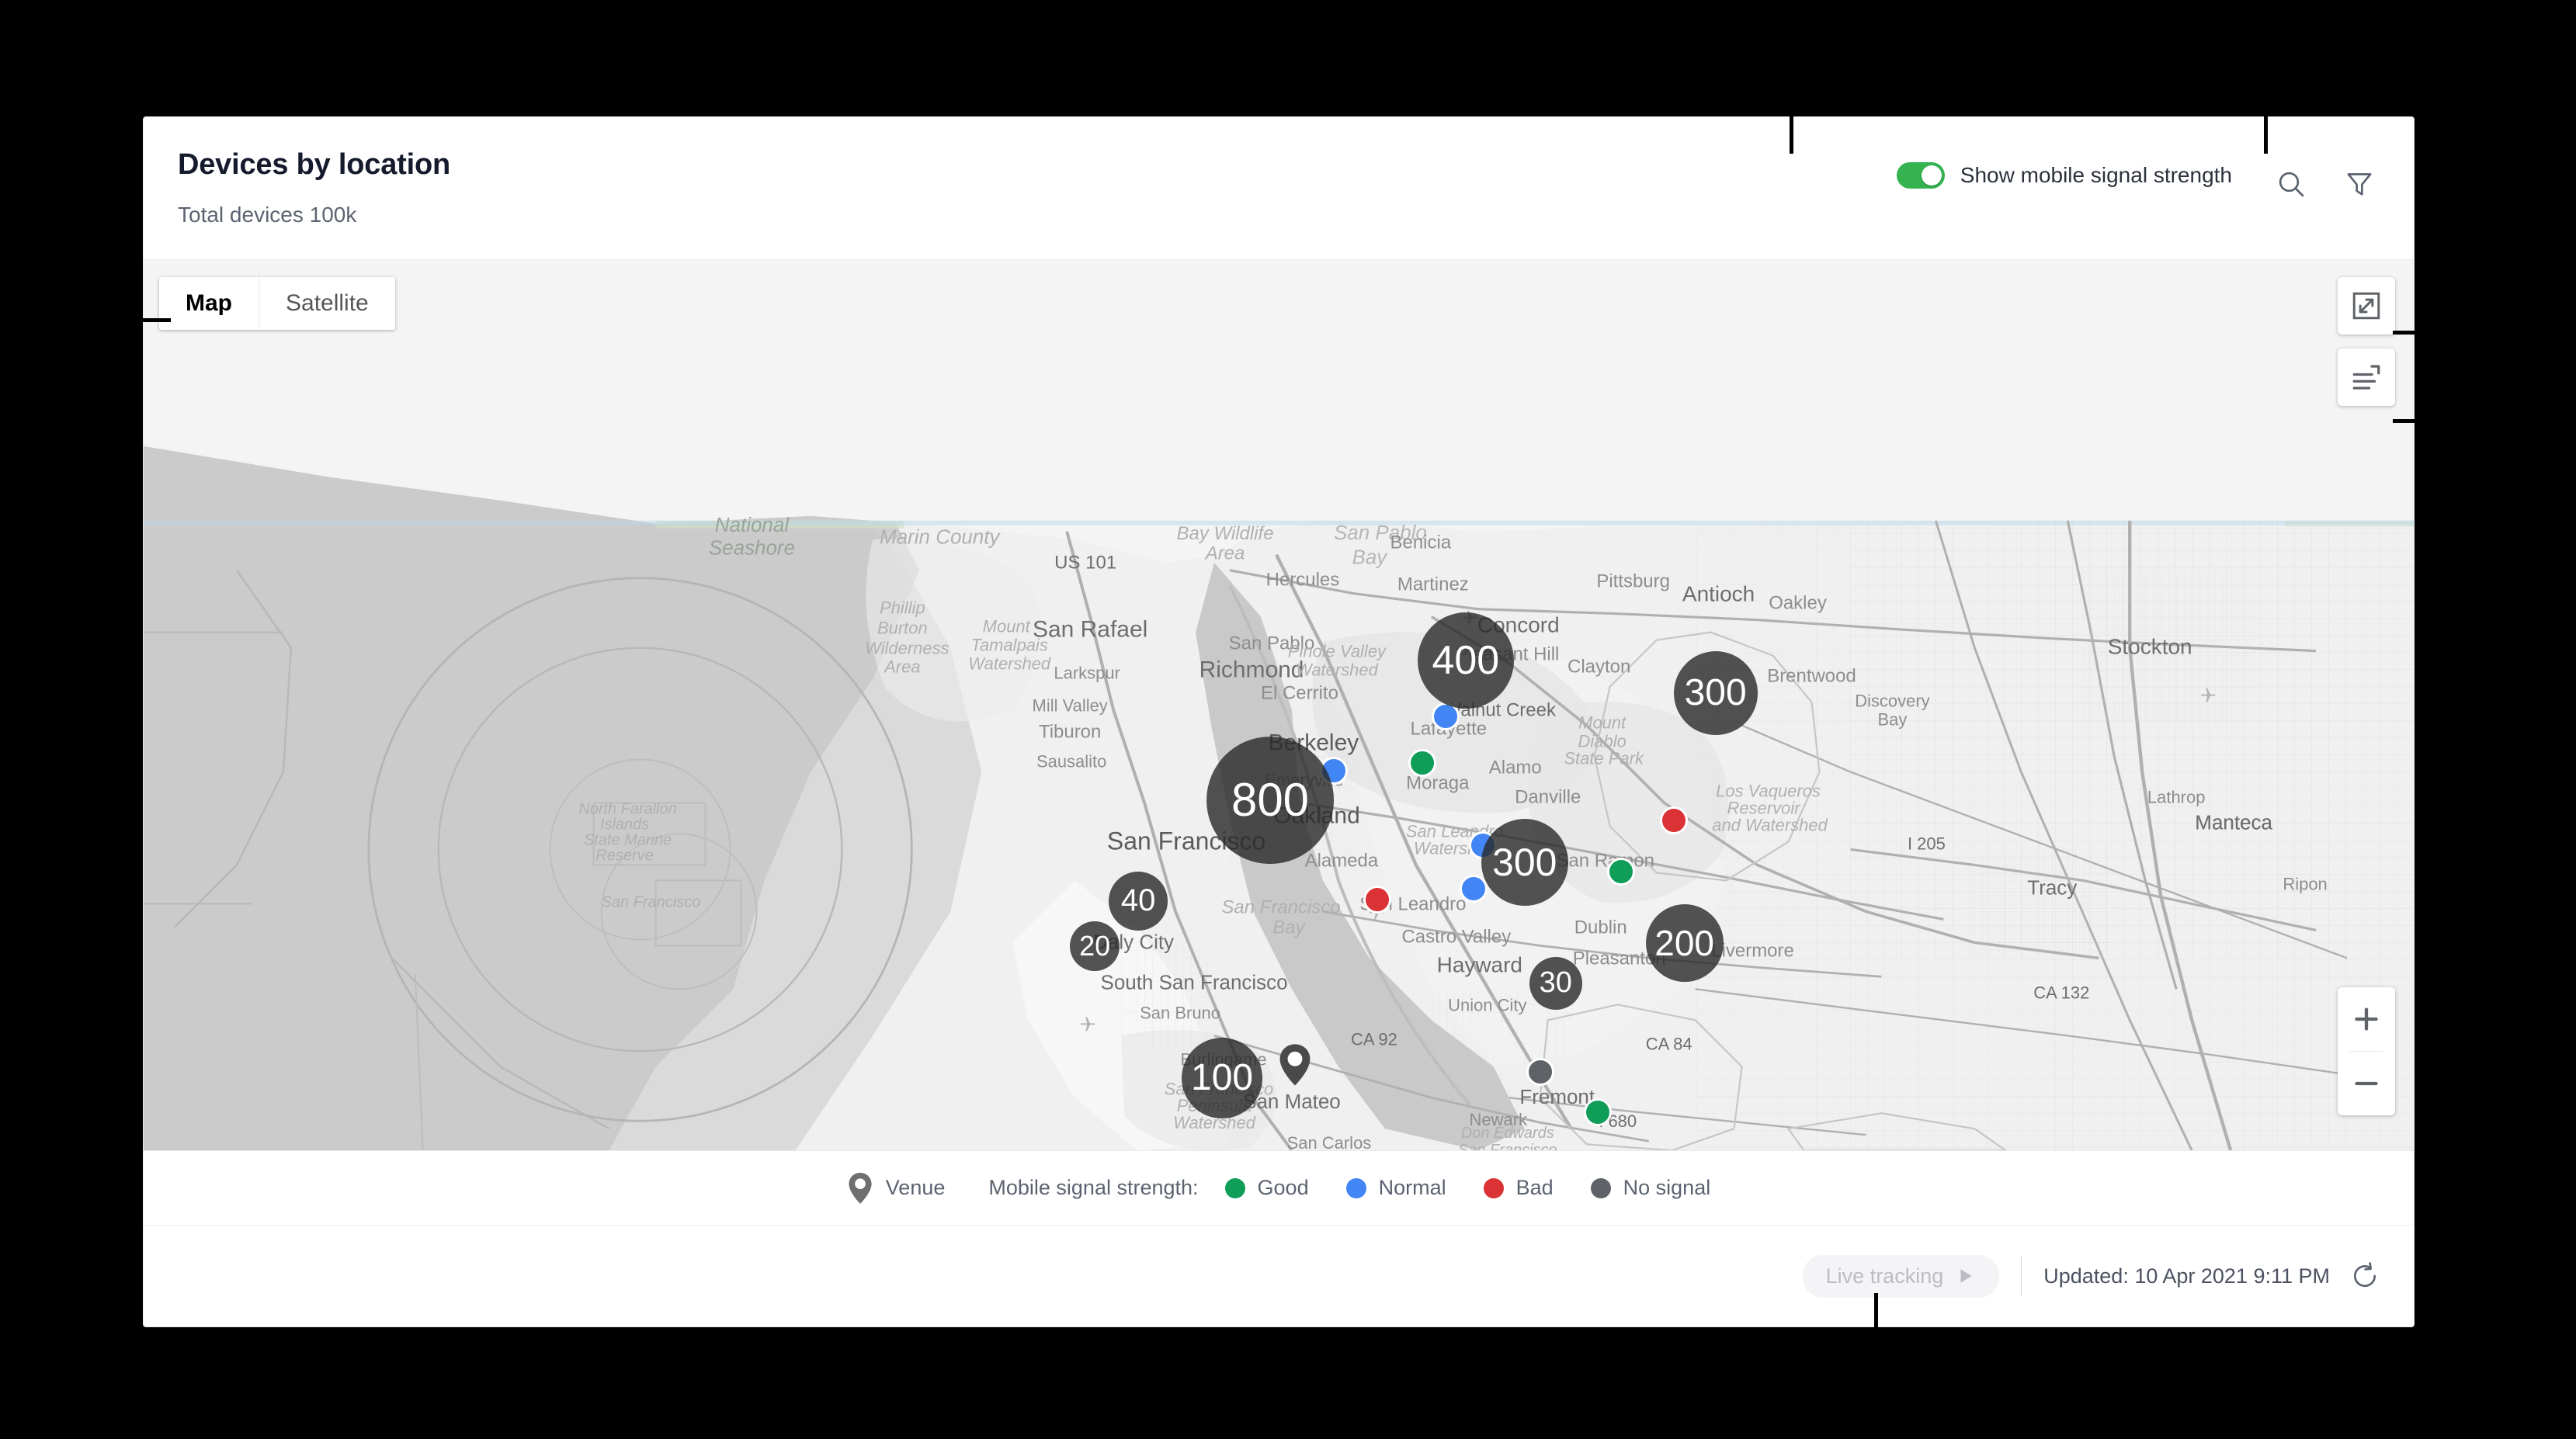  What do you see at coordinates (2052, 887) in the screenshot?
I see `svg-text: Tracy` at bounding box center [2052, 887].